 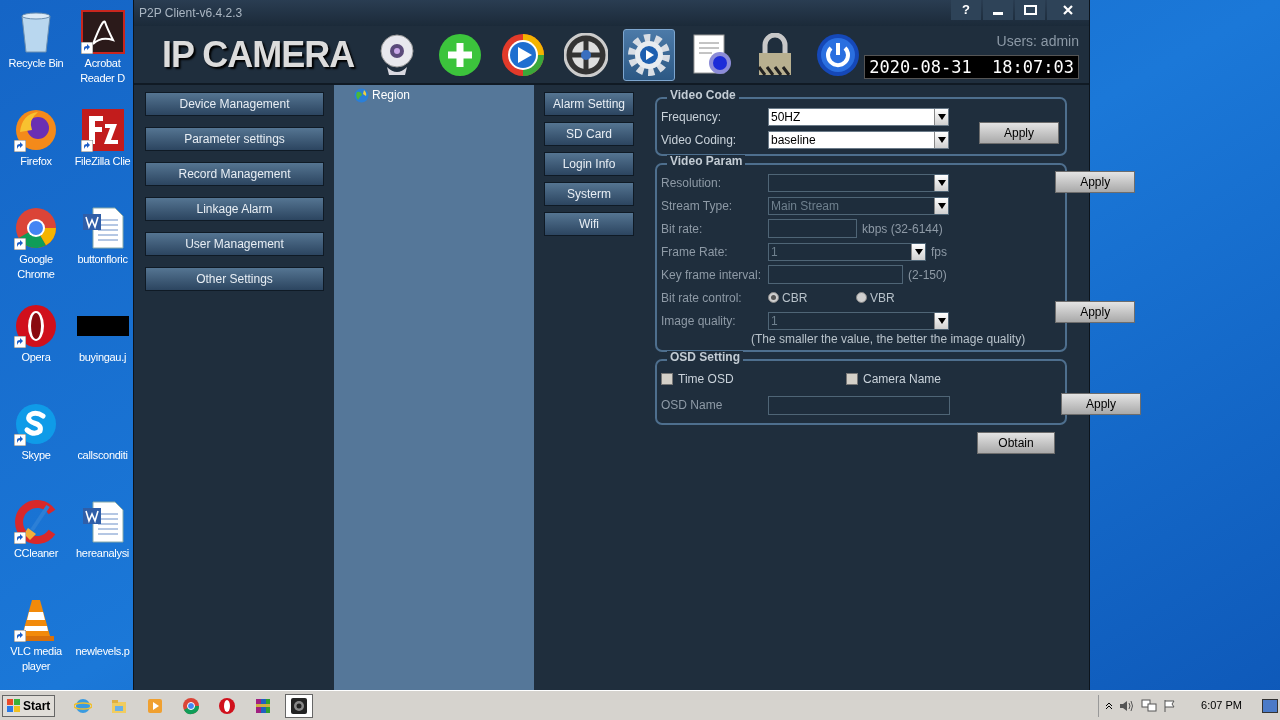 I want to click on desktop-icon-label: VLC media player, so click(x=36, y=659).